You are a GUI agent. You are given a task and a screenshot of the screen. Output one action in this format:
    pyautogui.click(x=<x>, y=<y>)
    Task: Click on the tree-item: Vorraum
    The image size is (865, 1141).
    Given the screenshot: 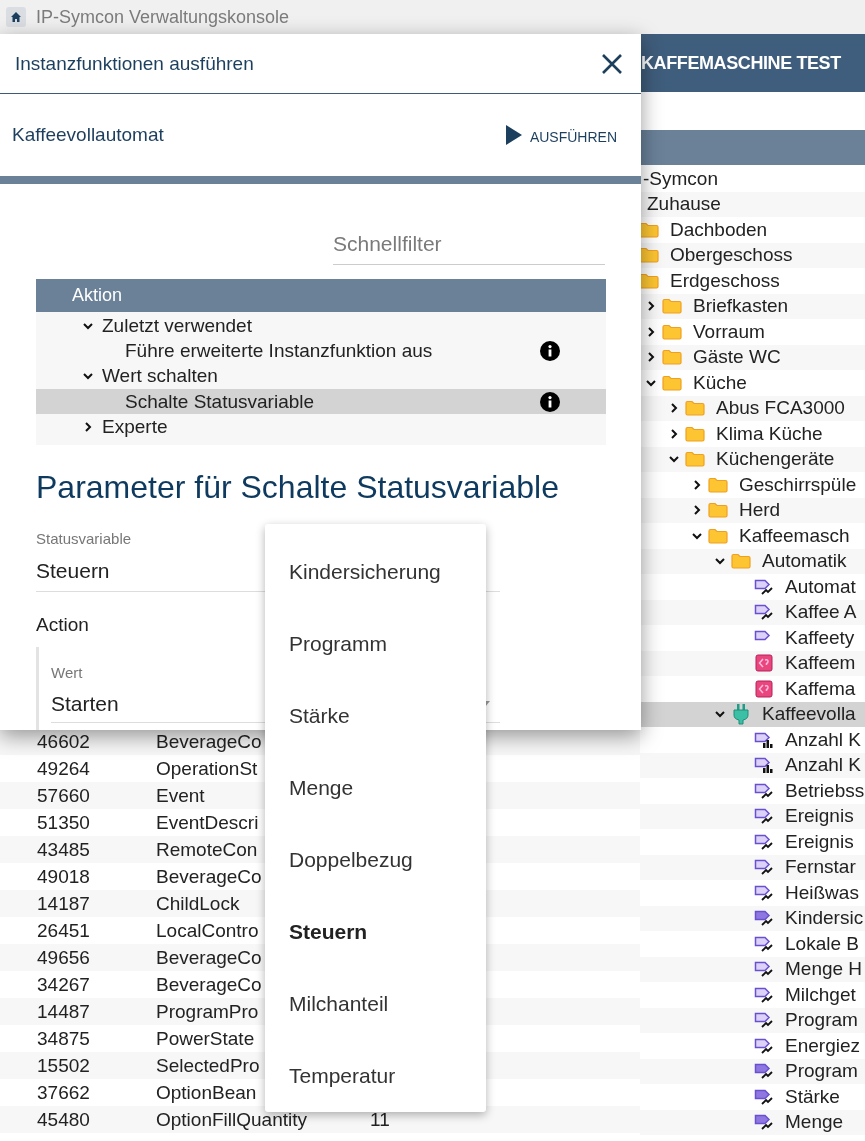 What is the action you would take?
    pyautogui.click(x=752, y=332)
    